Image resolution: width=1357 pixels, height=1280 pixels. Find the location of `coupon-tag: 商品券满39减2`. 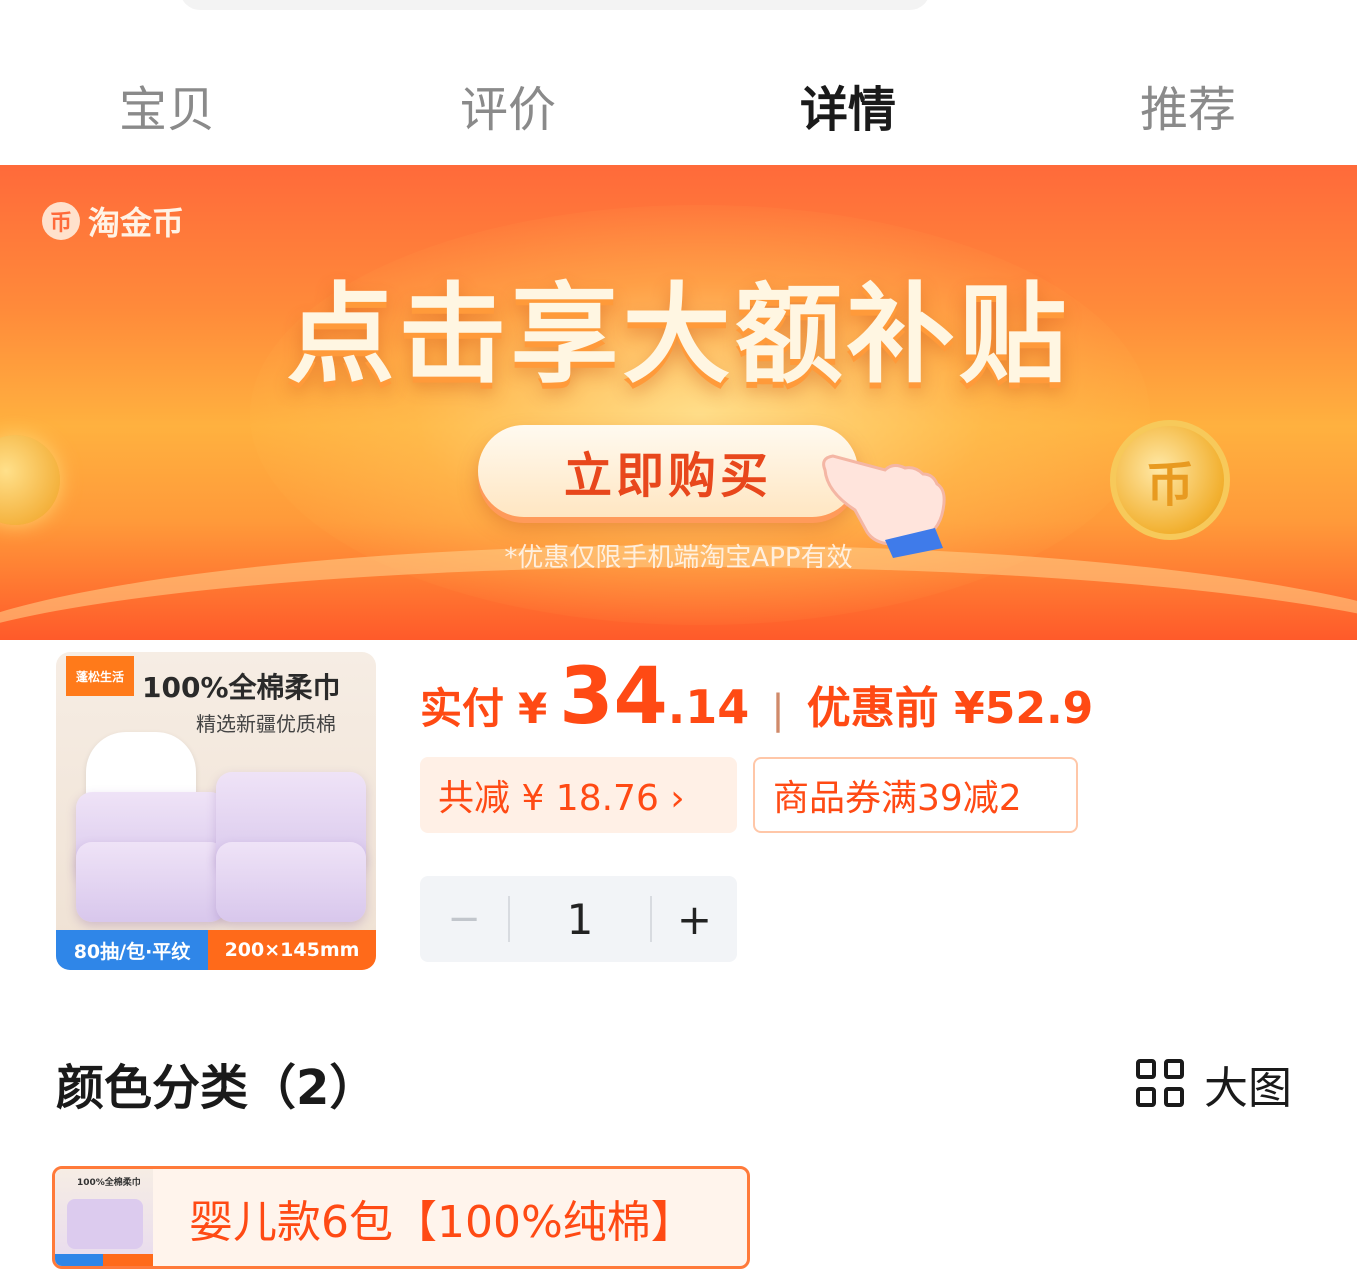

coupon-tag: 商品券满39减2 is located at coordinates (915, 795).